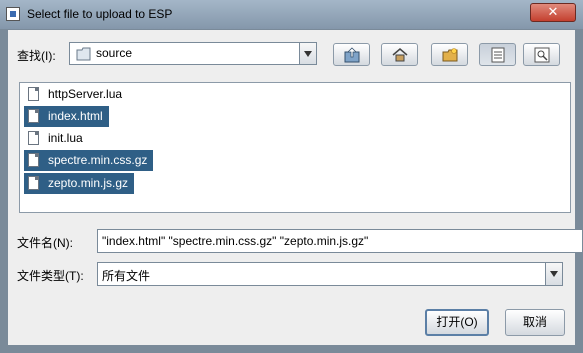  I want to click on file-name: httpServer.lua, so click(85, 94).